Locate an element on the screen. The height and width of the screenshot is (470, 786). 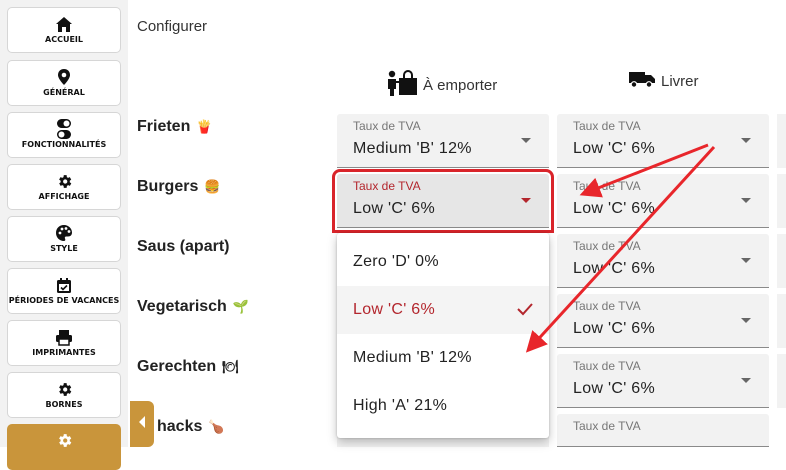
category-row-snacks: hacks 🍗 is located at coordinates (191, 427).